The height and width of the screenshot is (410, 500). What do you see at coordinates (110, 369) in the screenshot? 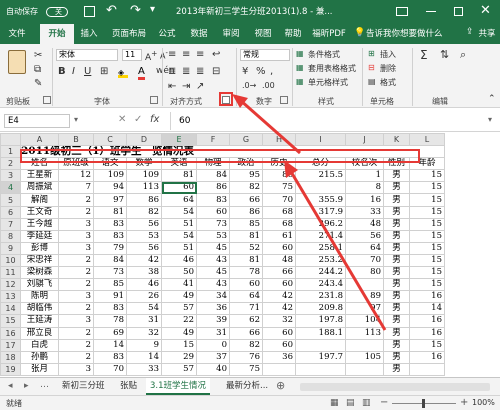
I see `data-cell: 70` at bounding box center [110, 369].